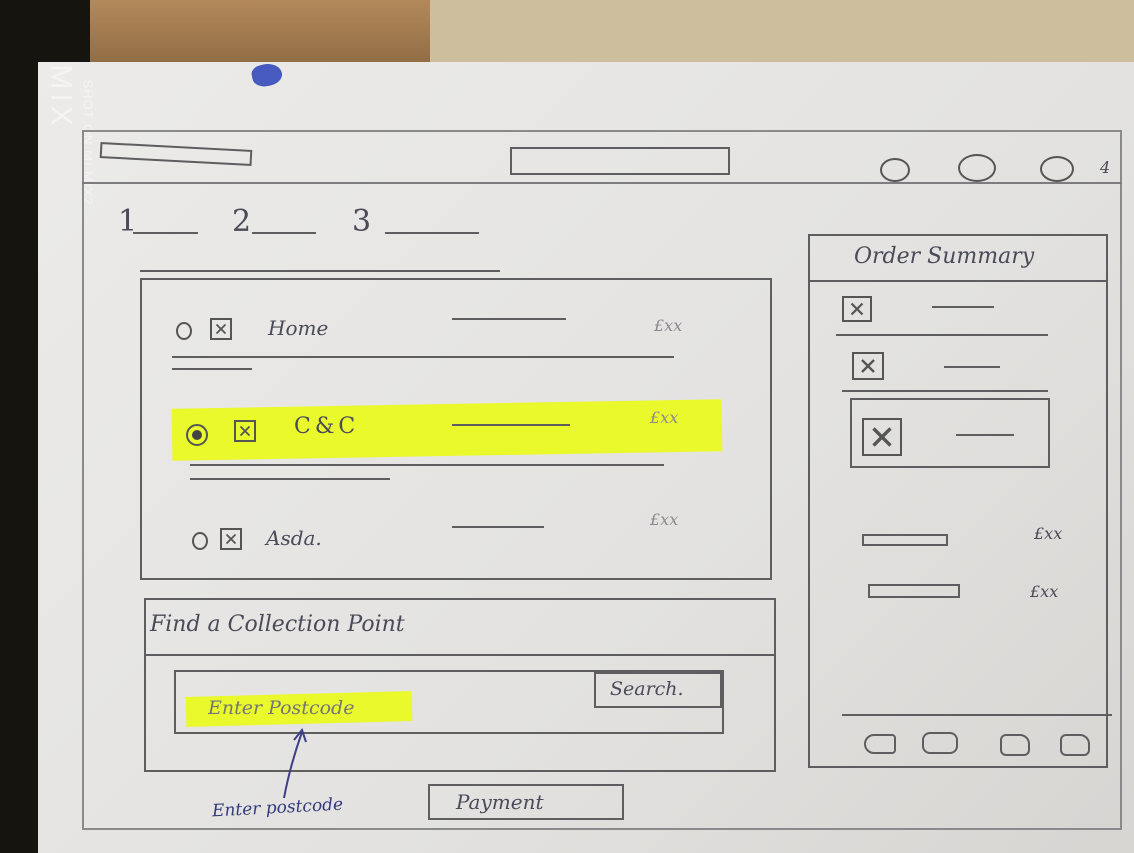 The width and height of the screenshot is (1134, 853). Describe the element at coordinates (1044, 591) in the screenshot. I see `total-price: £xx` at that location.